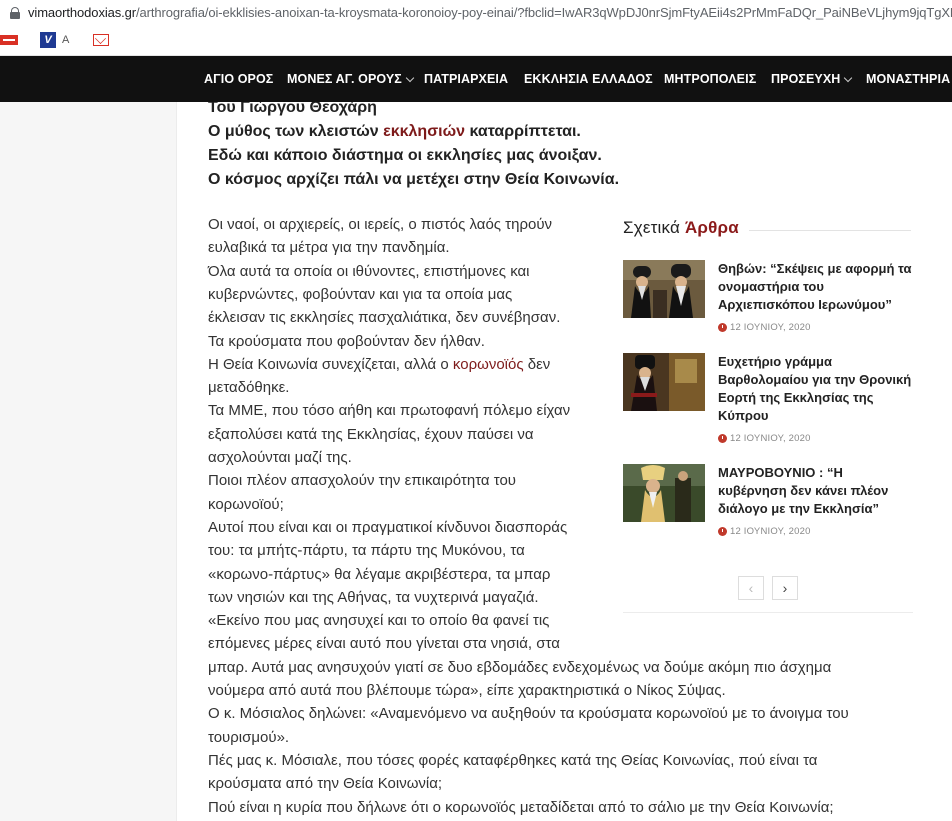 The height and width of the screenshot is (821, 952). What do you see at coordinates (785, 588) in the screenshot?
I see `next-button: ›` at bounding box center [785, 588].